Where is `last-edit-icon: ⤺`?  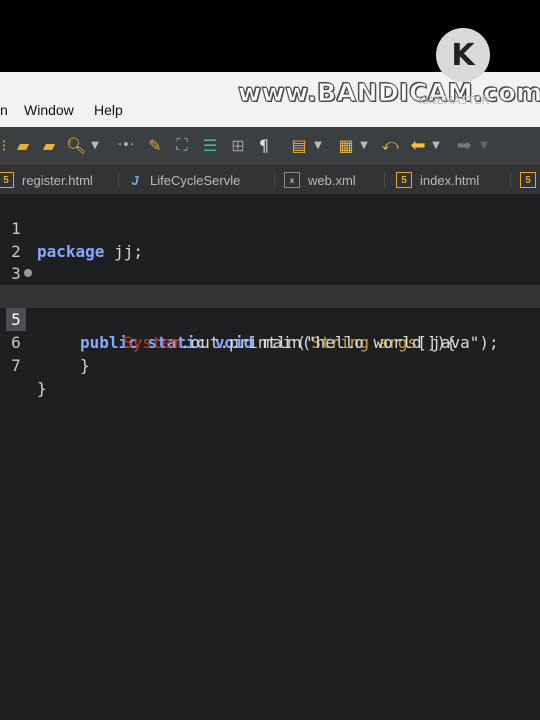
last-edit-icon: ⤺ is located at coordinates (390, 145).